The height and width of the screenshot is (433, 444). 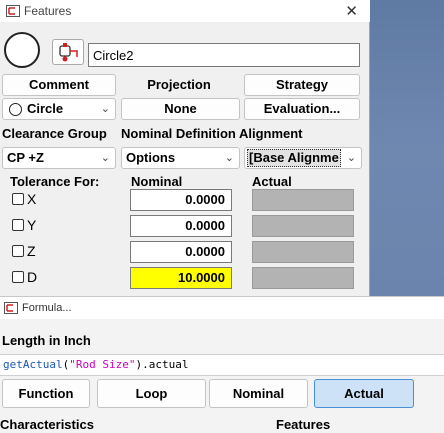 What do you see at coordinates (179, 84) in the screenshot?
I see `projection-label: Projection` at bounding box center [179, 84].